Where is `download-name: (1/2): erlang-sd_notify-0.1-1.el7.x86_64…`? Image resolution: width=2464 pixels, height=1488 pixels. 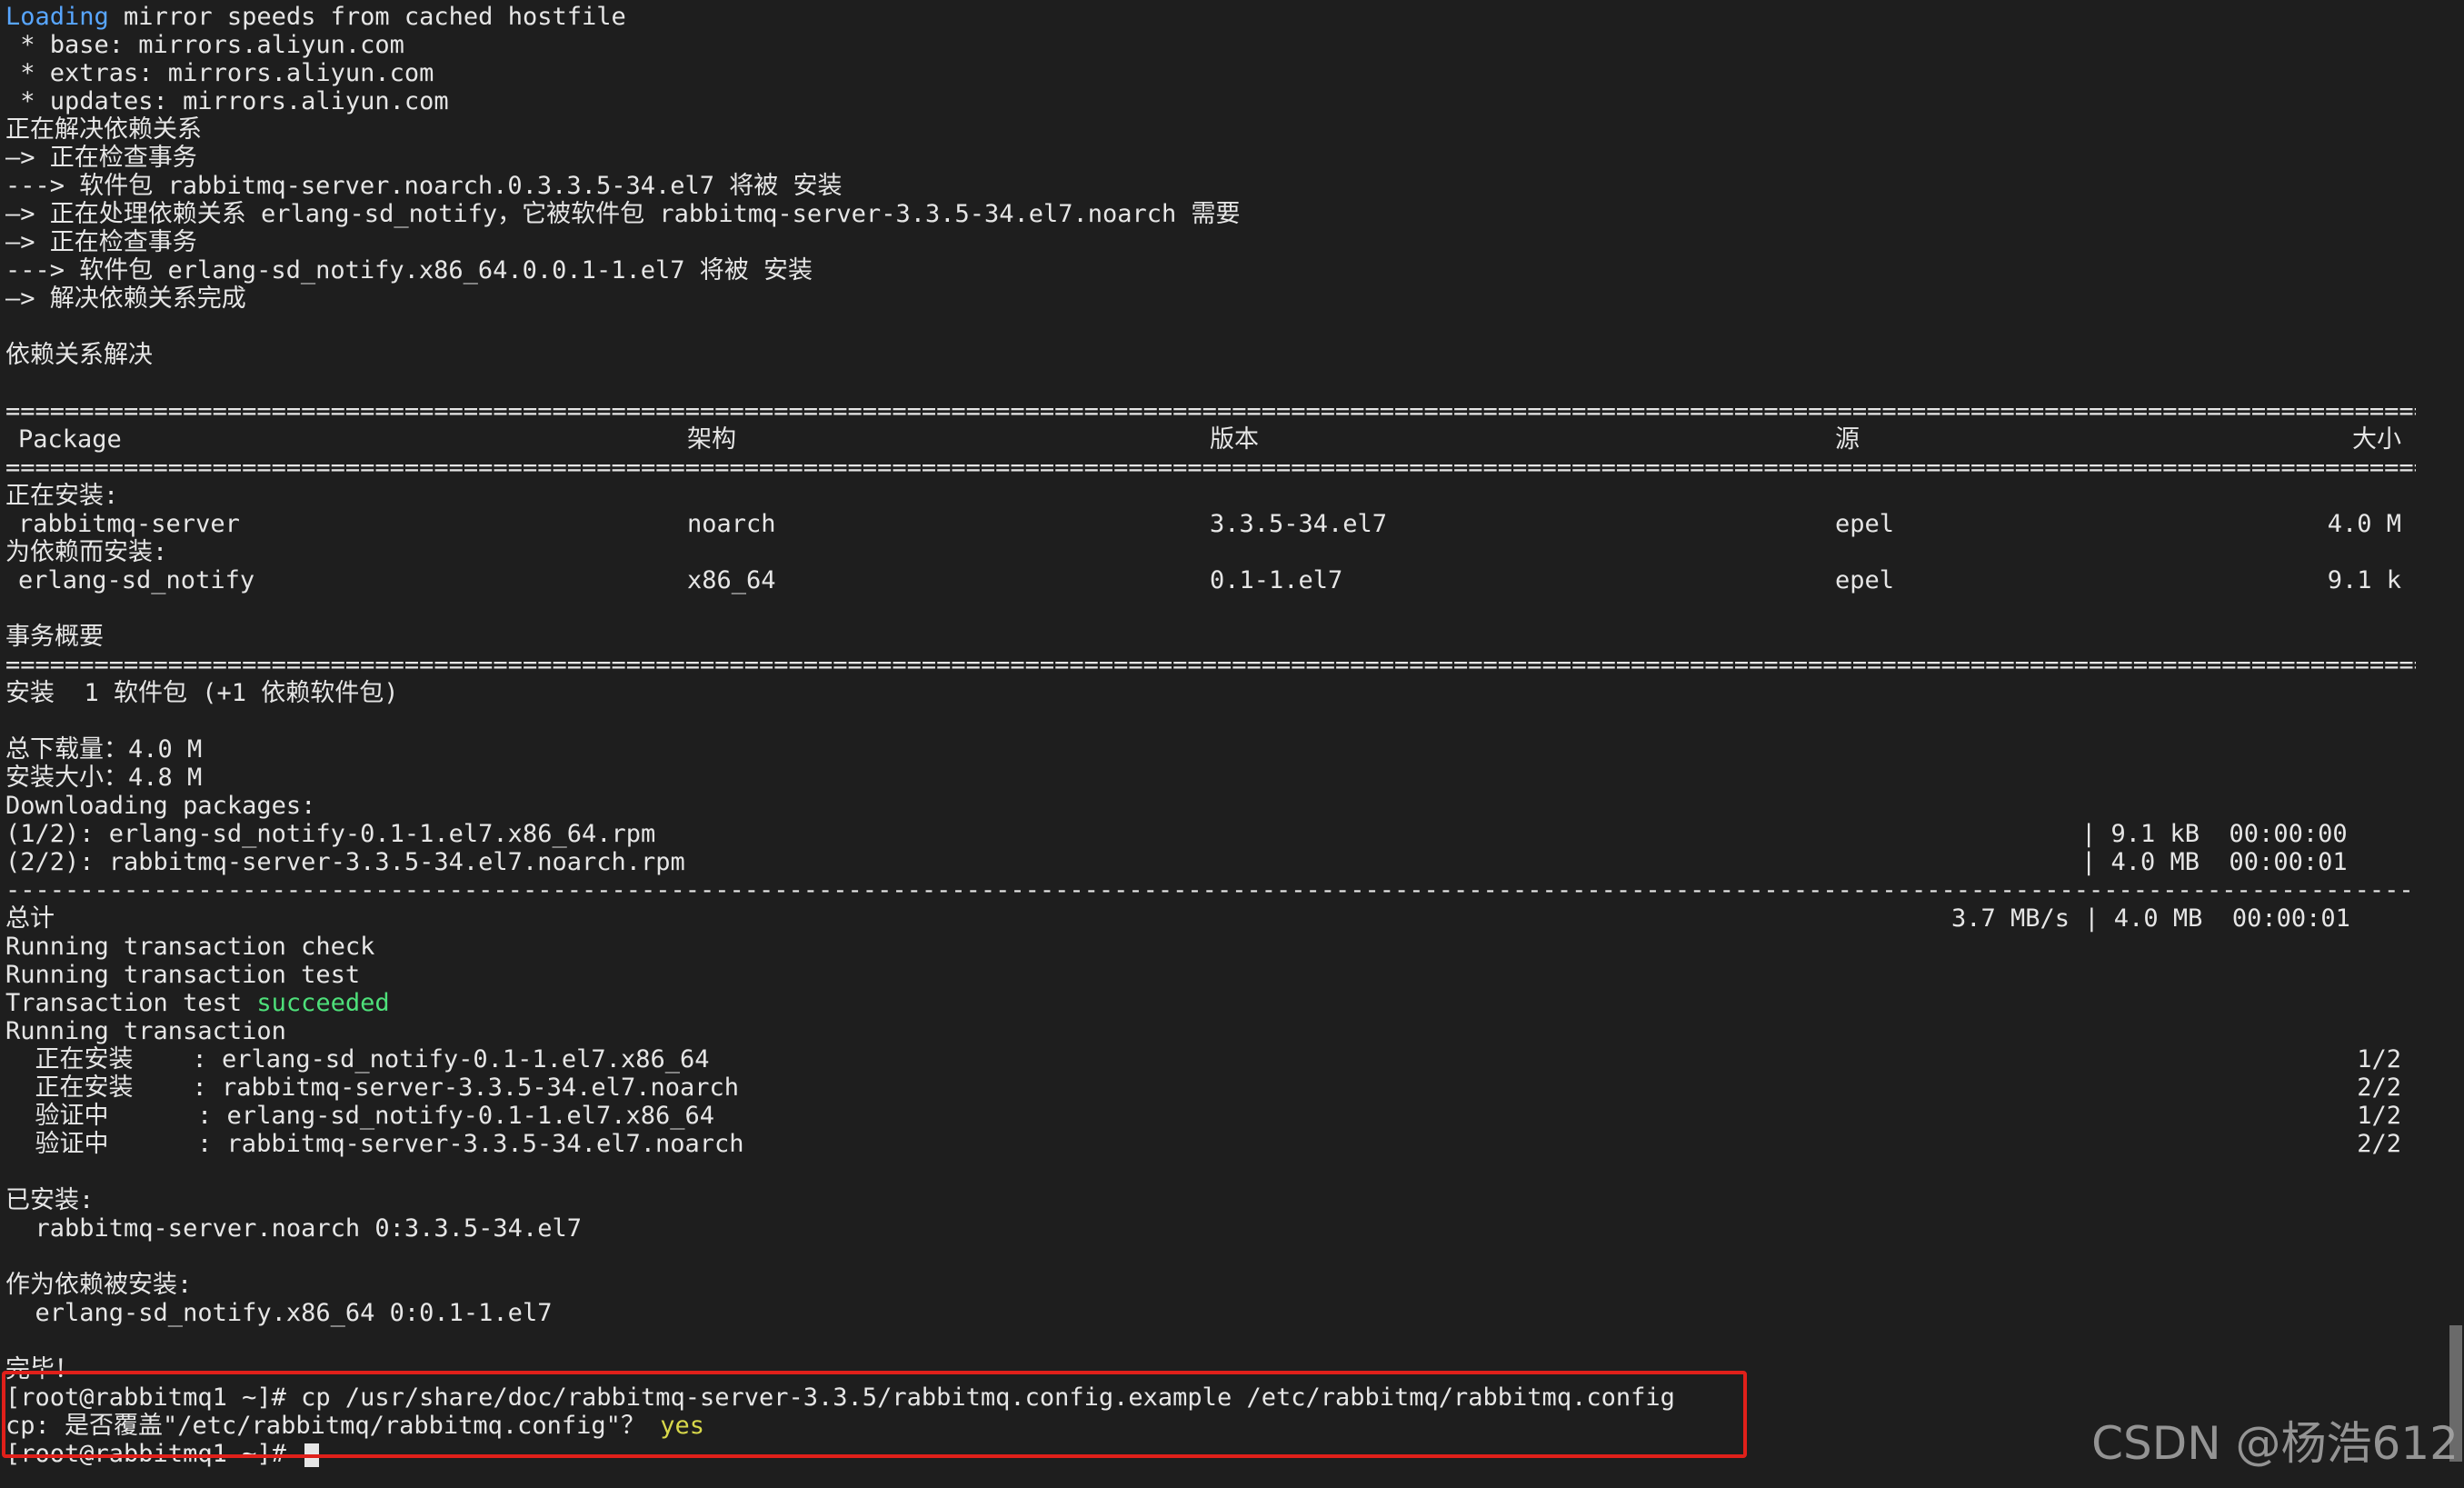
download-name: (1/2): erlang-sd_notify-0.1-1.el7.x86_64… is located at coordinates (330, 834).